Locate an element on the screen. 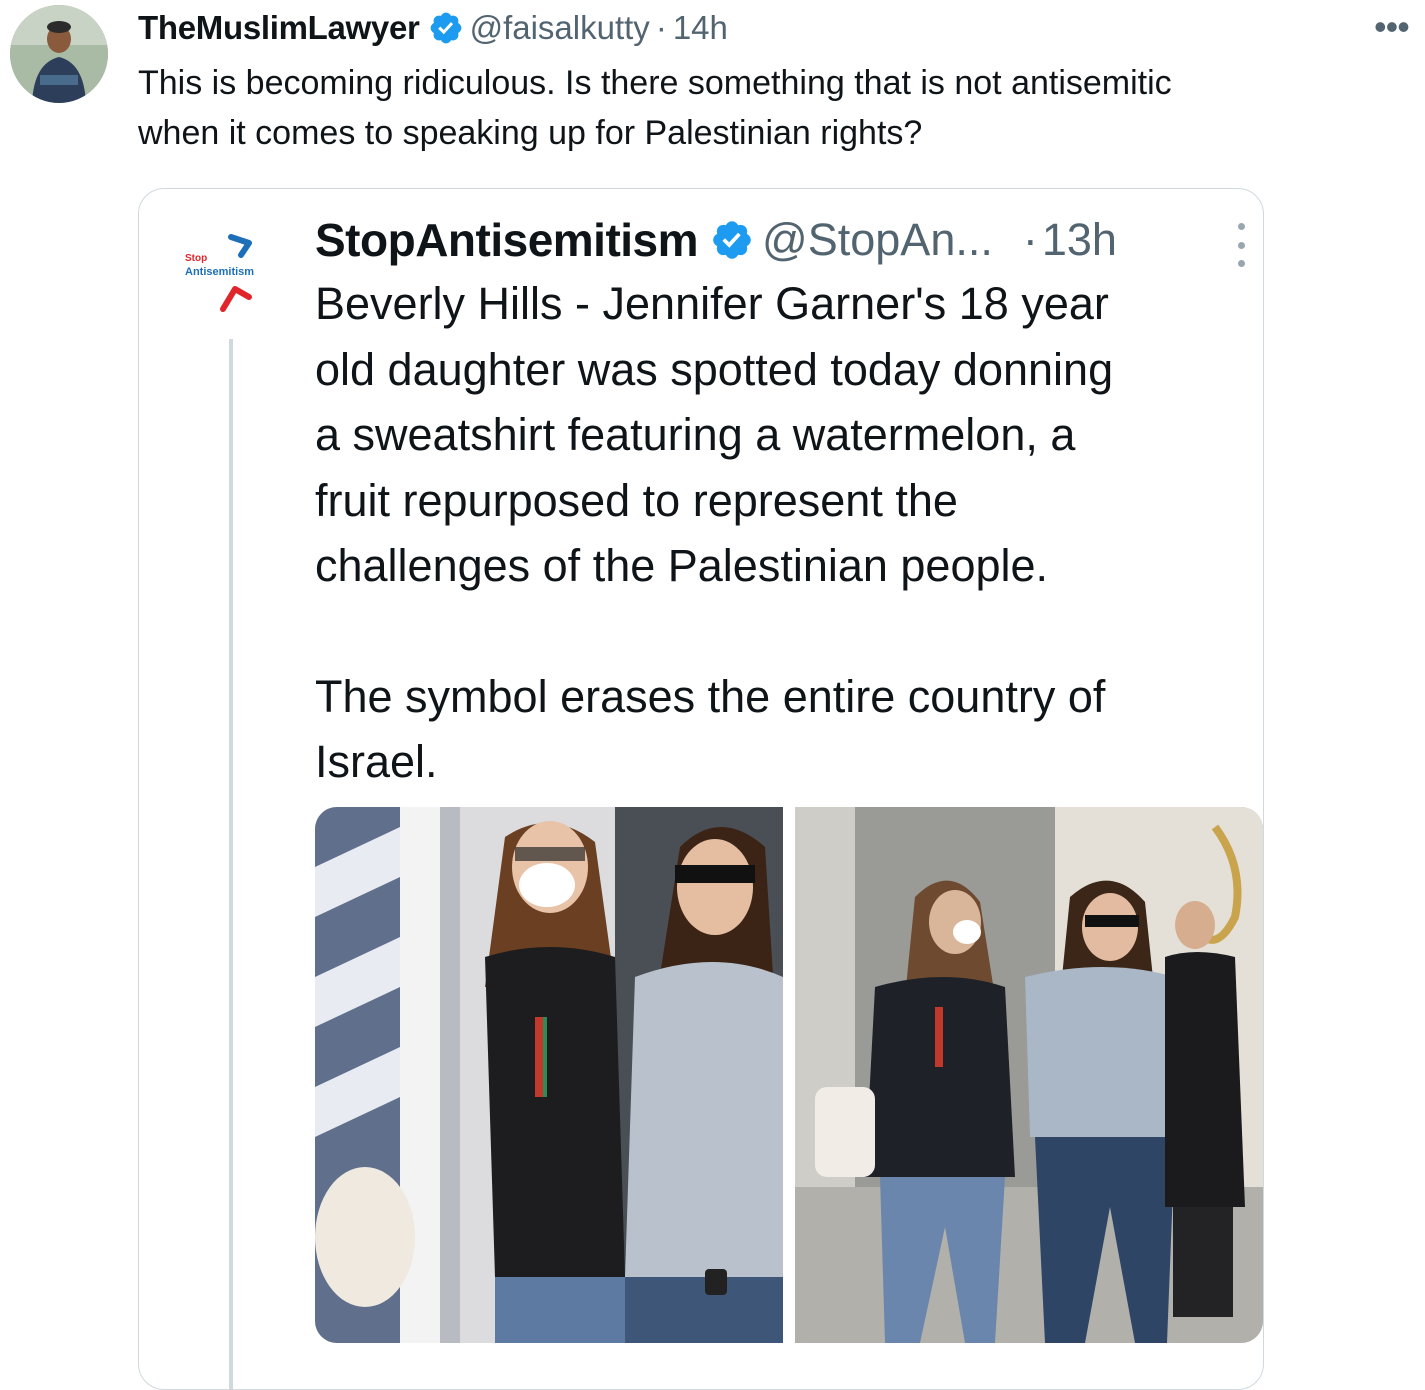  stopantisemitism-logo: Stop Antisemitism is located at coordinates (231, 273).